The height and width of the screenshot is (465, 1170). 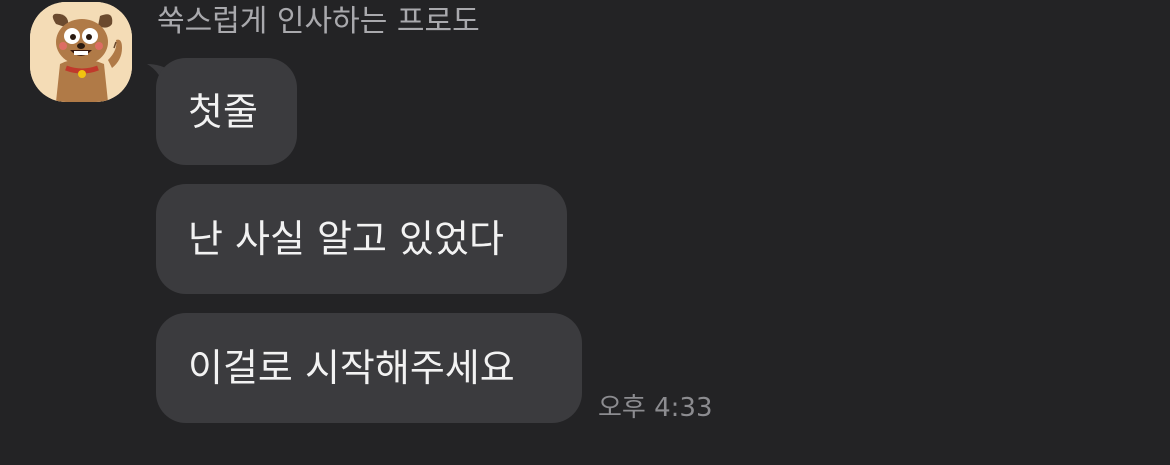 What do you see at coordinates (318, 21) in the screenshot?
I see `sender-name: 쑥스럽게 인사하는 프로도` at bounding box center [318, 21].